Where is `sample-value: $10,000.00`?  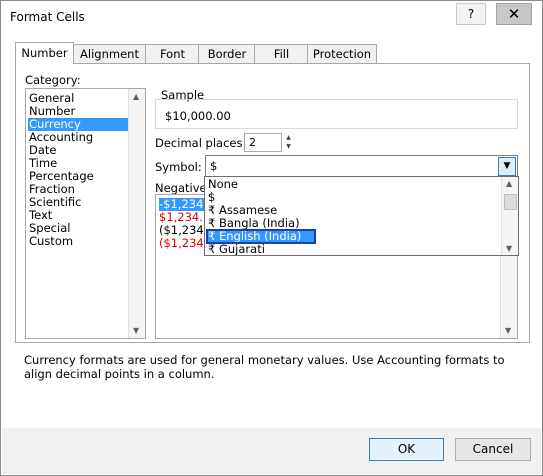 sample-value: $10,000.00 is located at coordinates (198, 116).